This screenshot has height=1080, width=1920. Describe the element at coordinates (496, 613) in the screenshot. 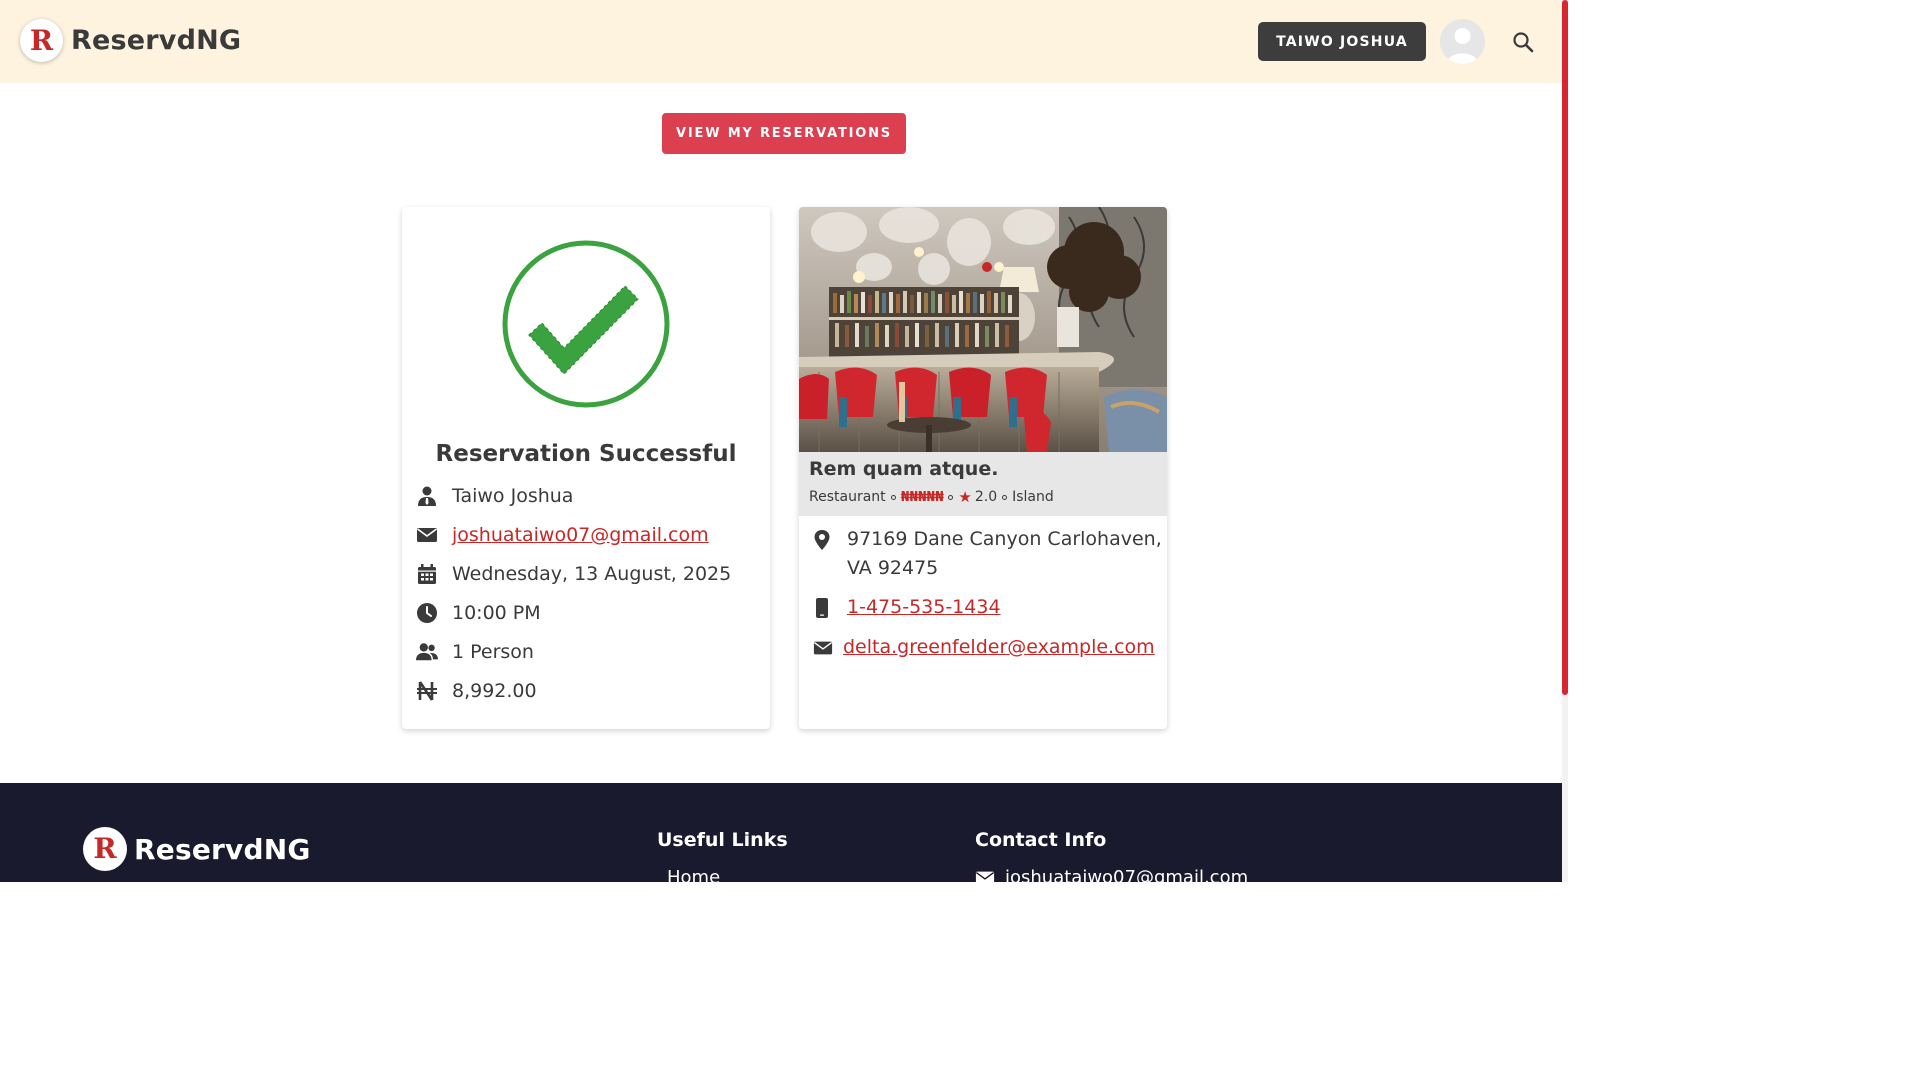

I see `reservation-time: 10:00 PM` at that location.